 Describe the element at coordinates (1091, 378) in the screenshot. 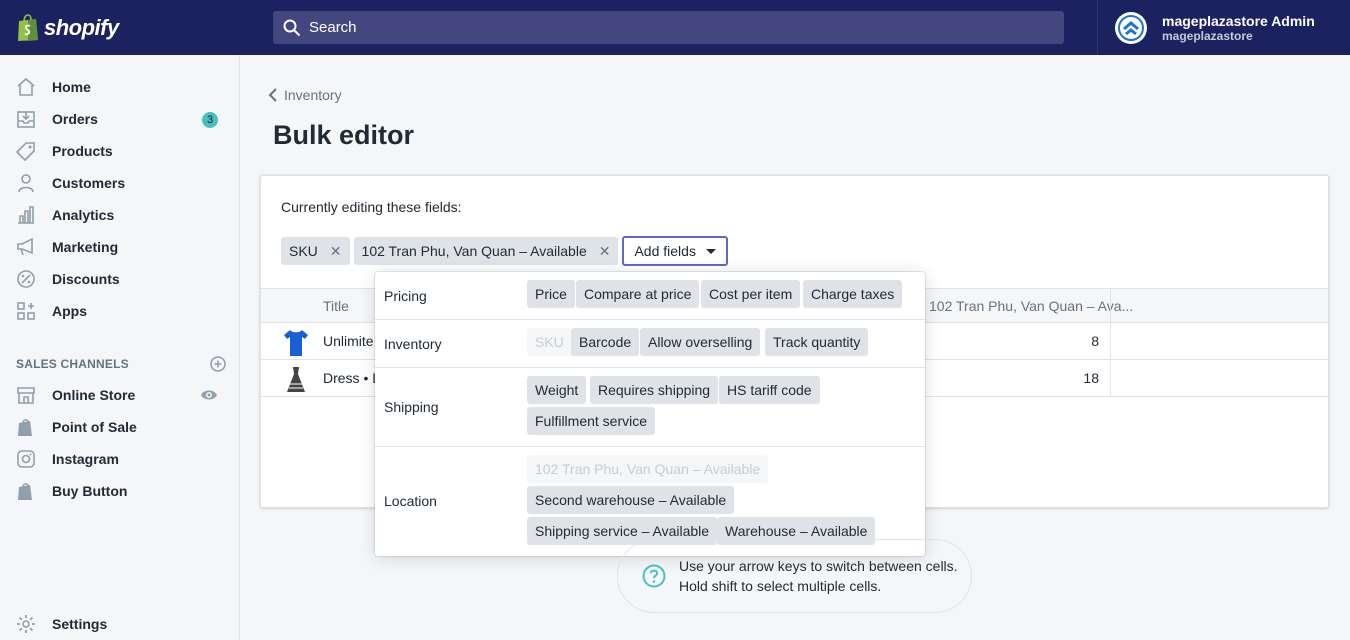

I see `quantity-cell: 18` at that location.